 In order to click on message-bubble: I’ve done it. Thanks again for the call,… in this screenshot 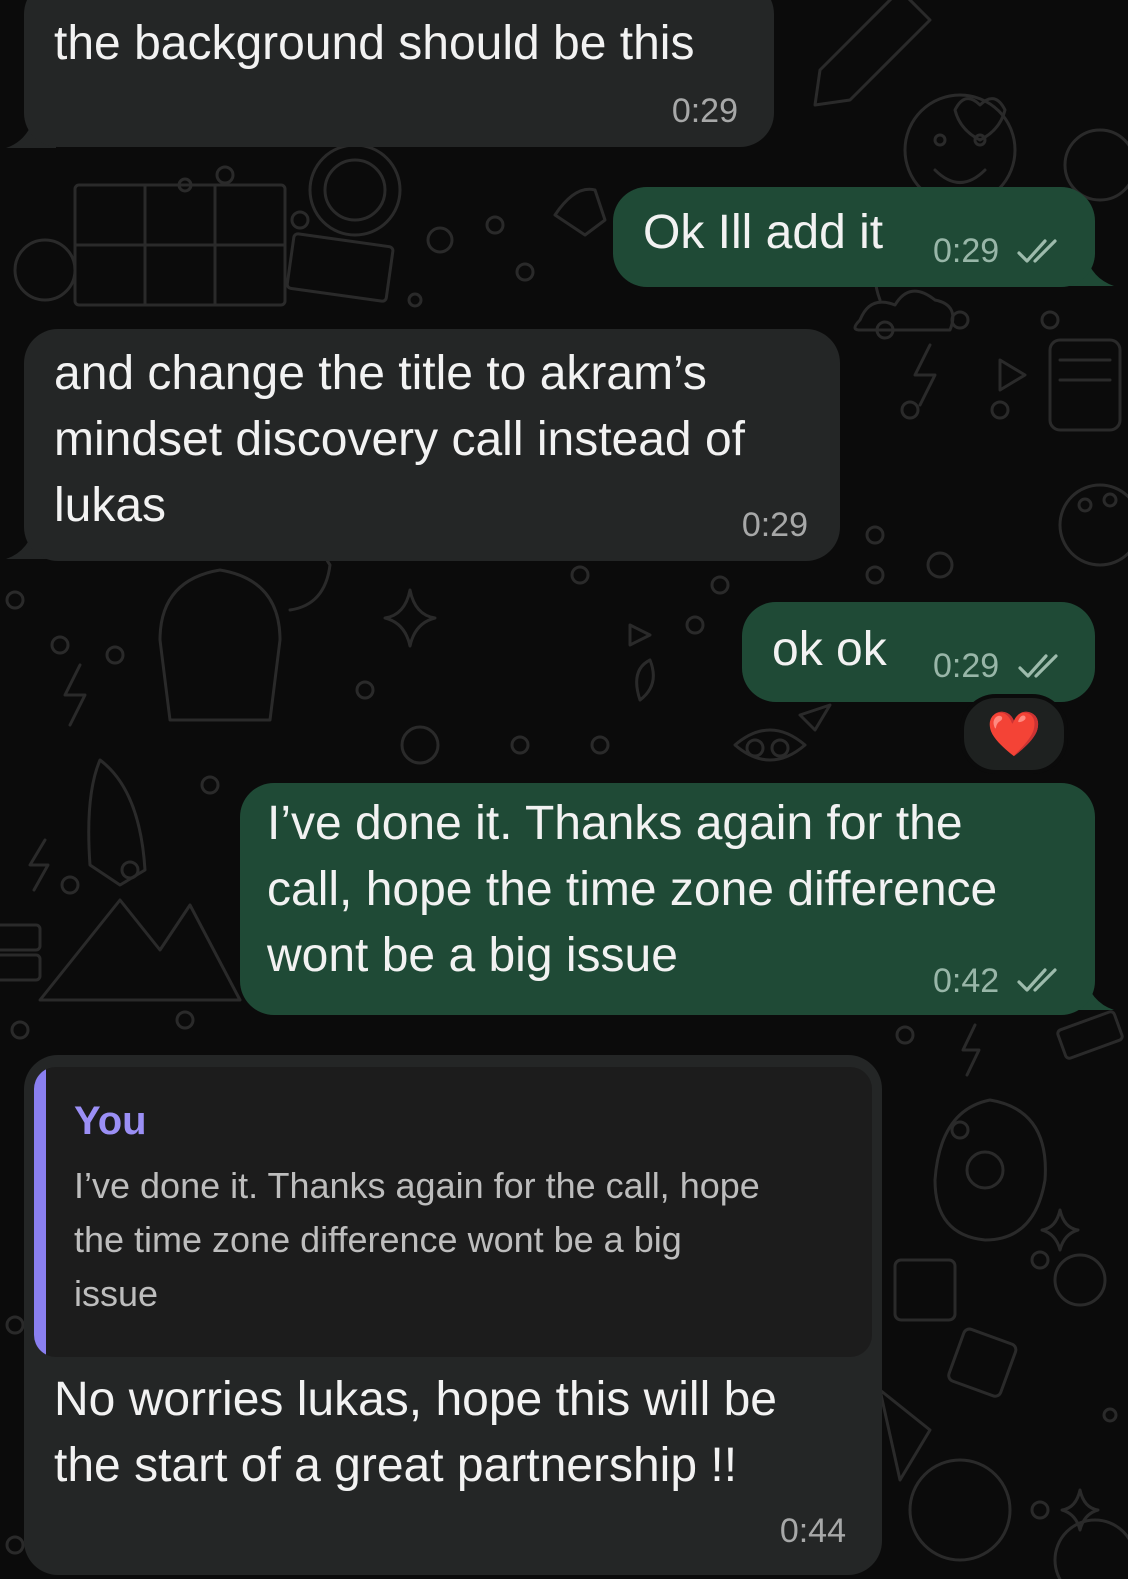, I will do `click(667, 899)`.